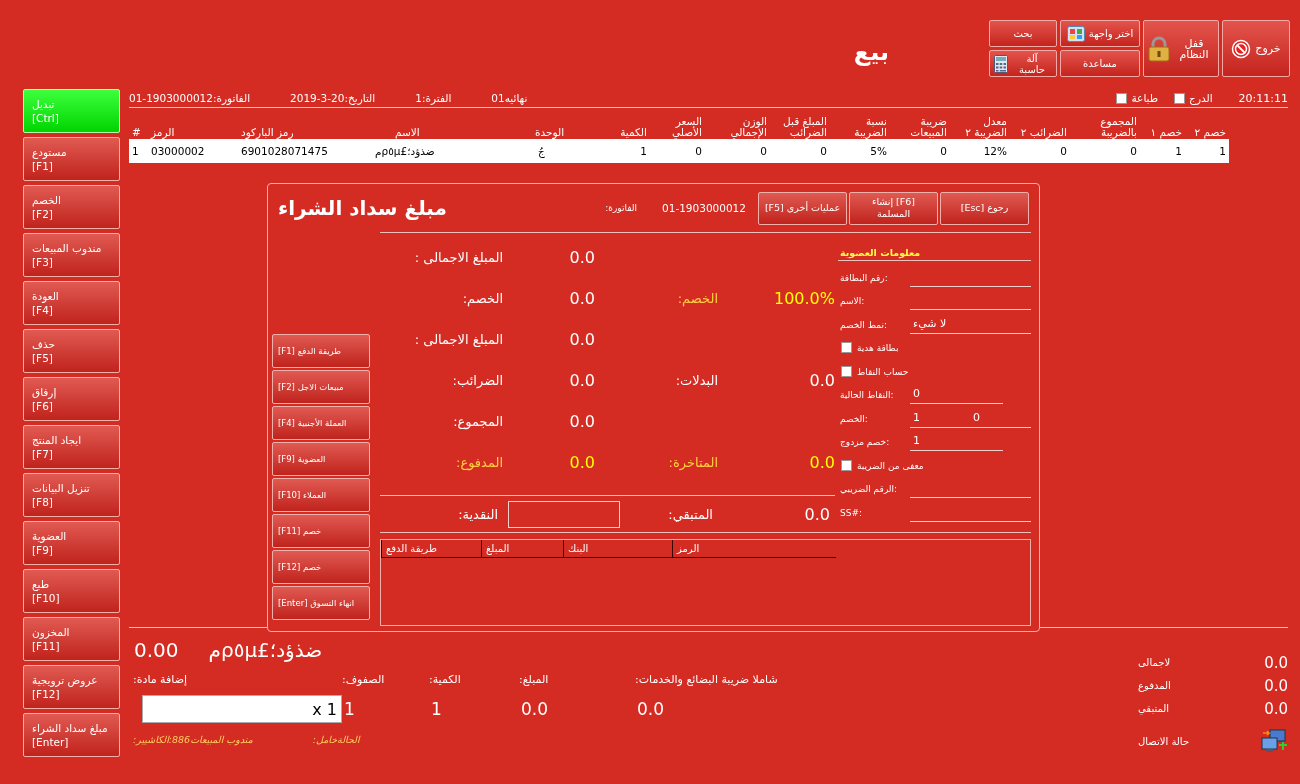 The width and height of the screenshot is (1300, 784). I want to click on cash-label: :النقدية, so click(477, 514).